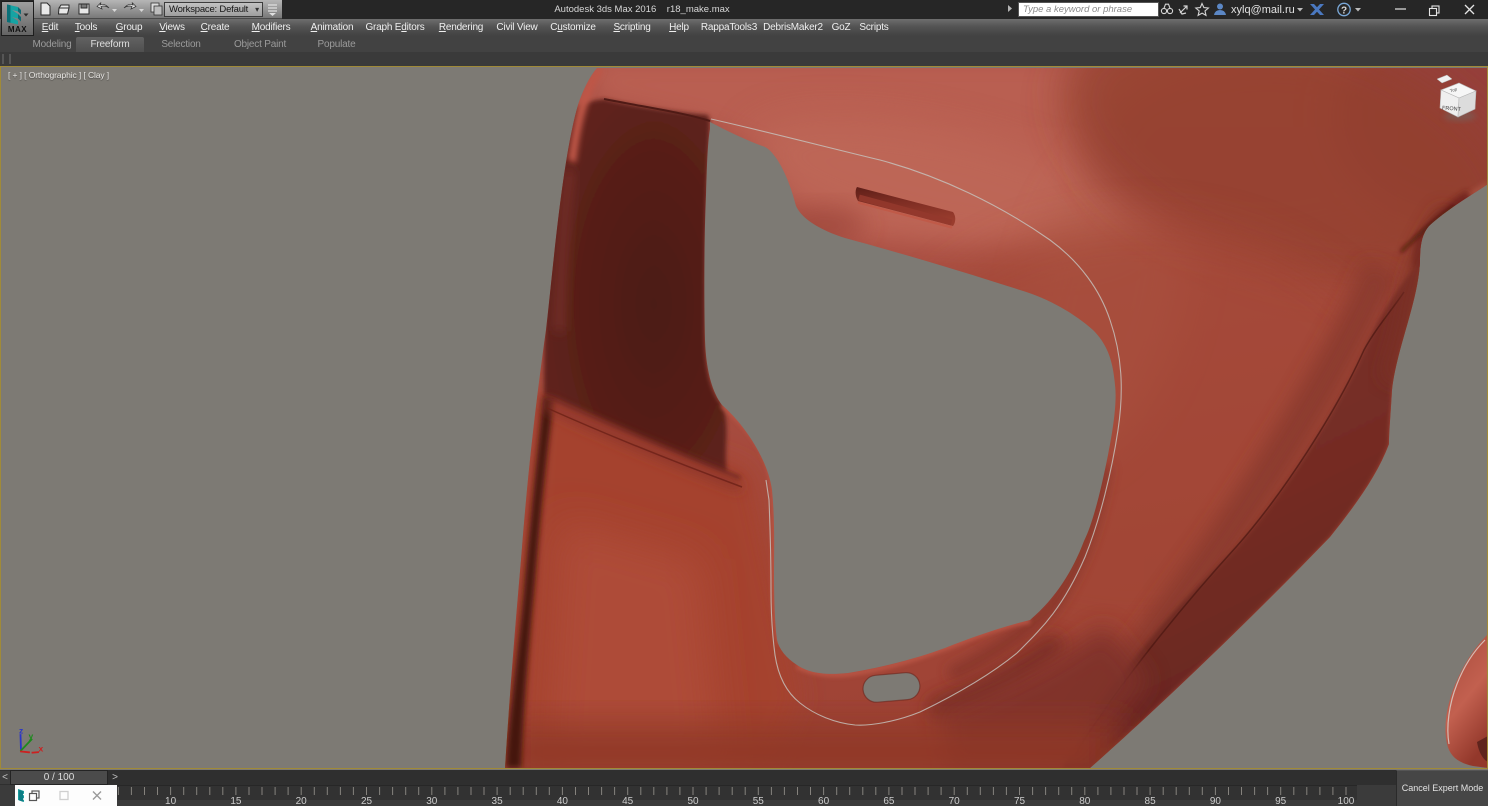  Describe the element at coordinates (1263, 10) in the screenshot. I see `svg-text: xylq@mail.ru` at that location.